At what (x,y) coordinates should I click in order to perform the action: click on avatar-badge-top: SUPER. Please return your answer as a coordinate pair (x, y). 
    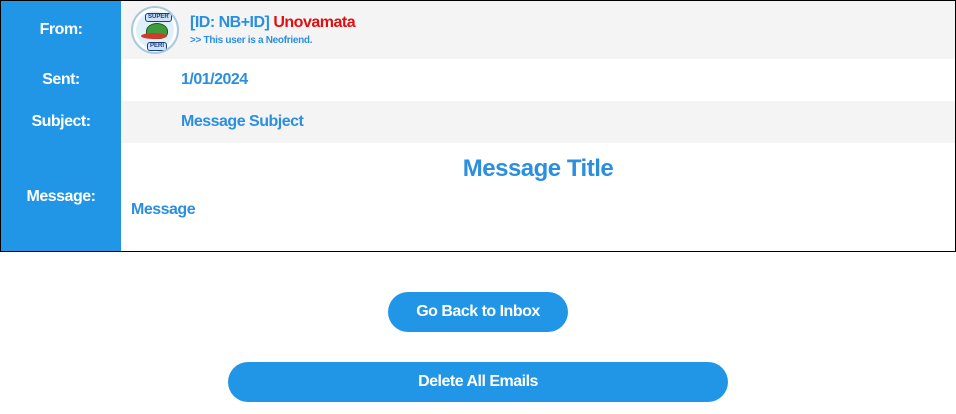
    Looking at the image, I should click on (158, 17).